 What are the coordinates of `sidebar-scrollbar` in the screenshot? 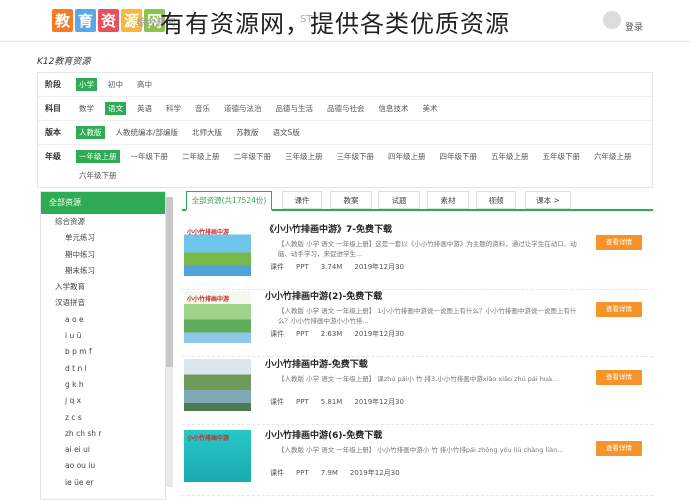 It's located at (169, 342).